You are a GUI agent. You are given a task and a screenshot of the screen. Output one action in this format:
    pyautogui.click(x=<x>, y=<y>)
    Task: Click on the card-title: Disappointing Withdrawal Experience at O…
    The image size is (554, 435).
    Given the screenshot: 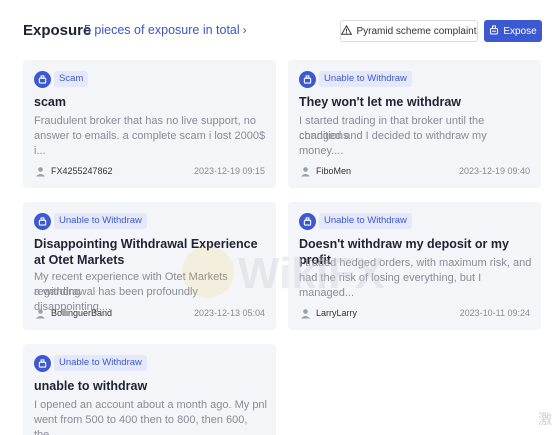 What is the action you would take?
    pyautogui.click(x=146, y=252)
    